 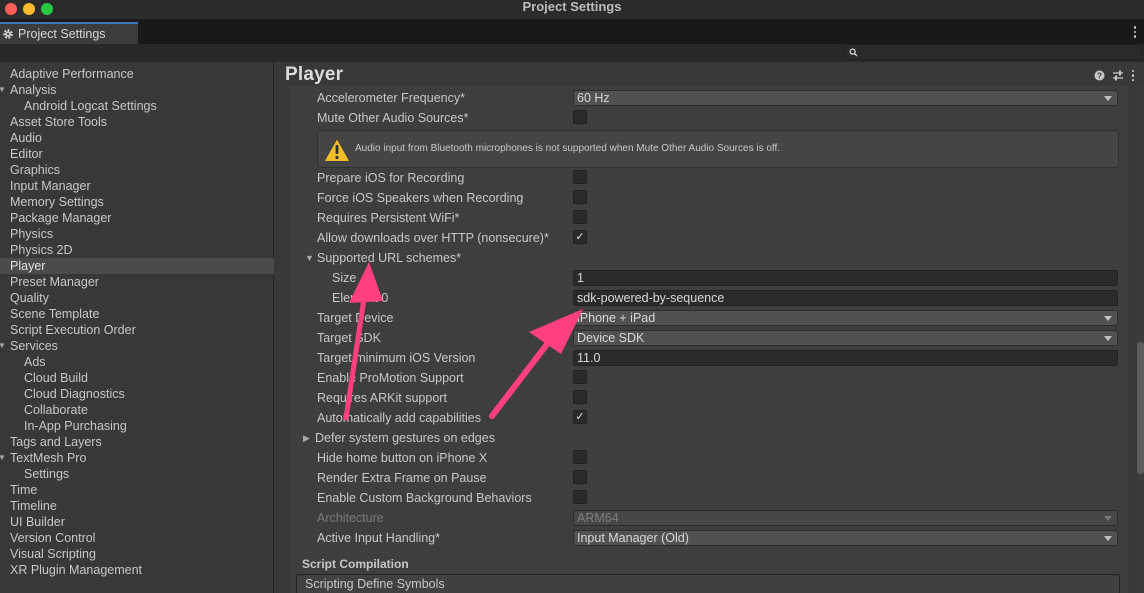 What do you see at coordinates (137, 186) in the screenshot?
I see `sidebar-item-input-manager: Input Manager` at bounding box center [137, 186].